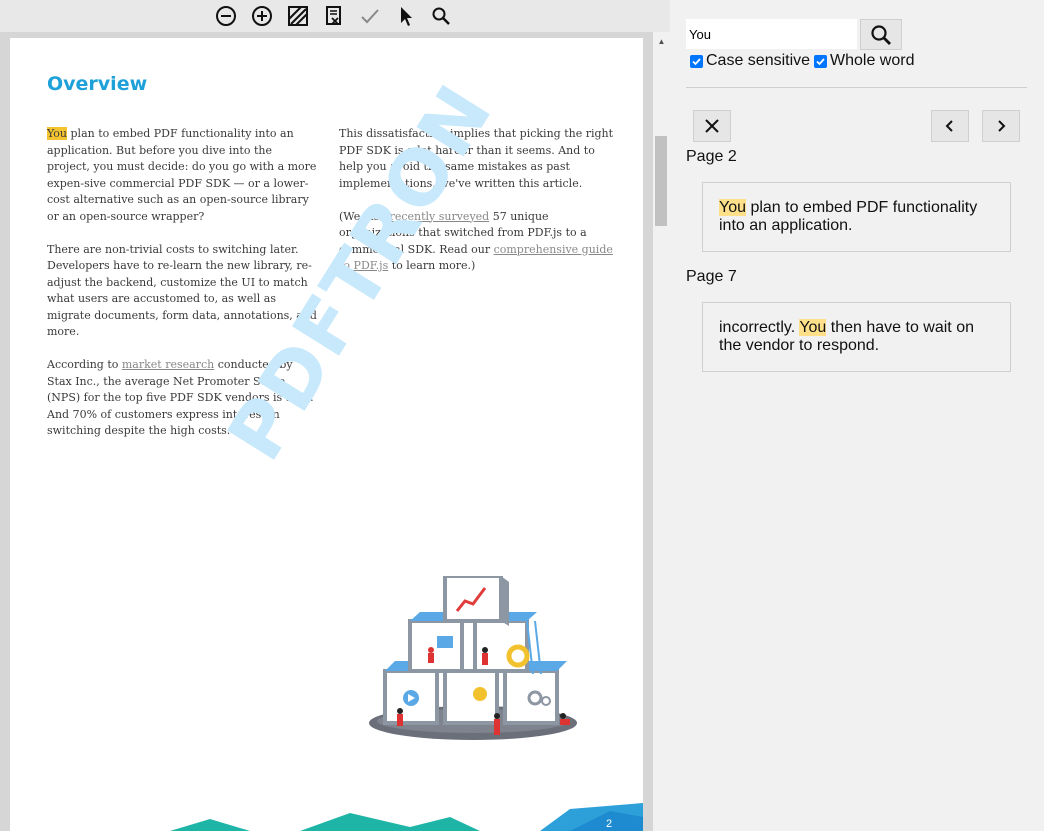 This screenshot has width=1044, height=831. Describe the element at coordinates (771, 34) in the screenshot. I see `search-input` at that location.